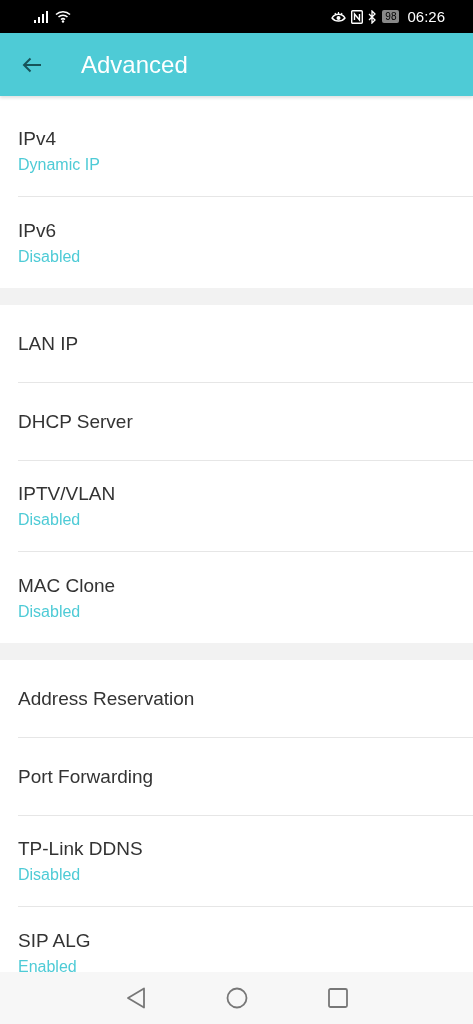 This screenshot has width=473, height=1024. Describe the element at coordinates (80, 849) in the screenshot. I see `item-title: TP-Link DDNS` at that location.